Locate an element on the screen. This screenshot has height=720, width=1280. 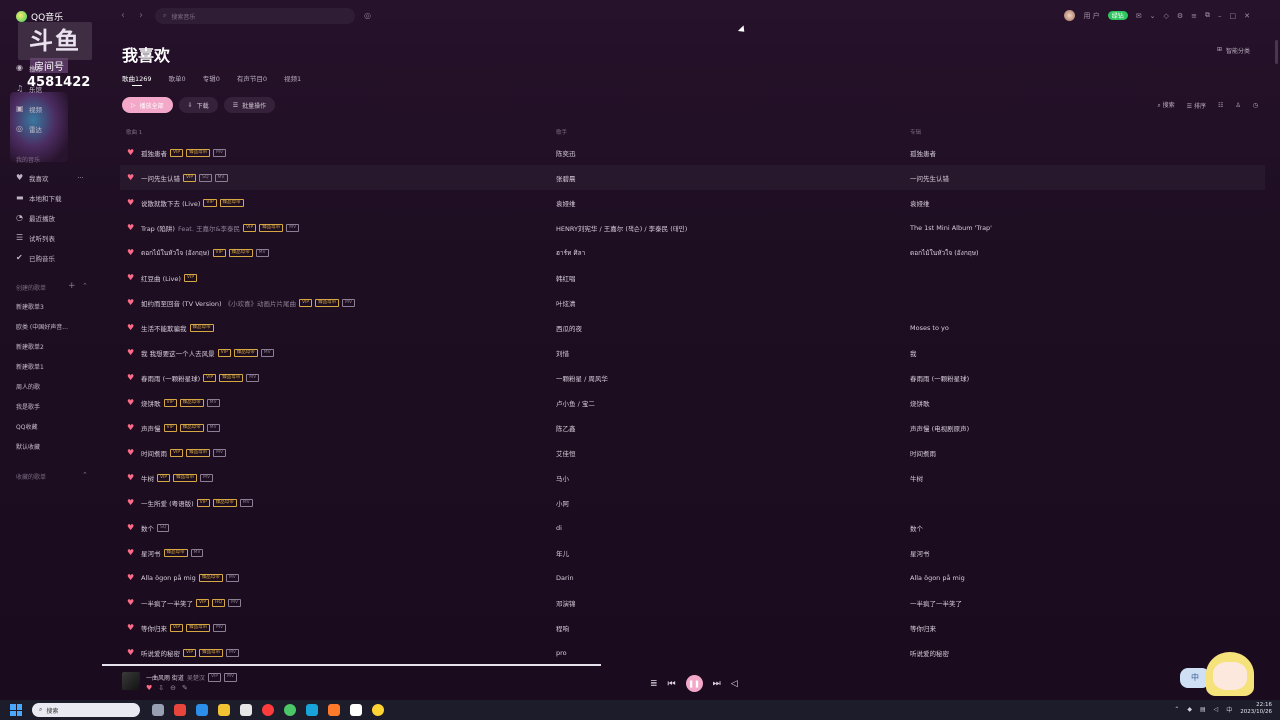
song-title: 春雨雨 (一颗粉星球) is located at coordinates (170, 378).